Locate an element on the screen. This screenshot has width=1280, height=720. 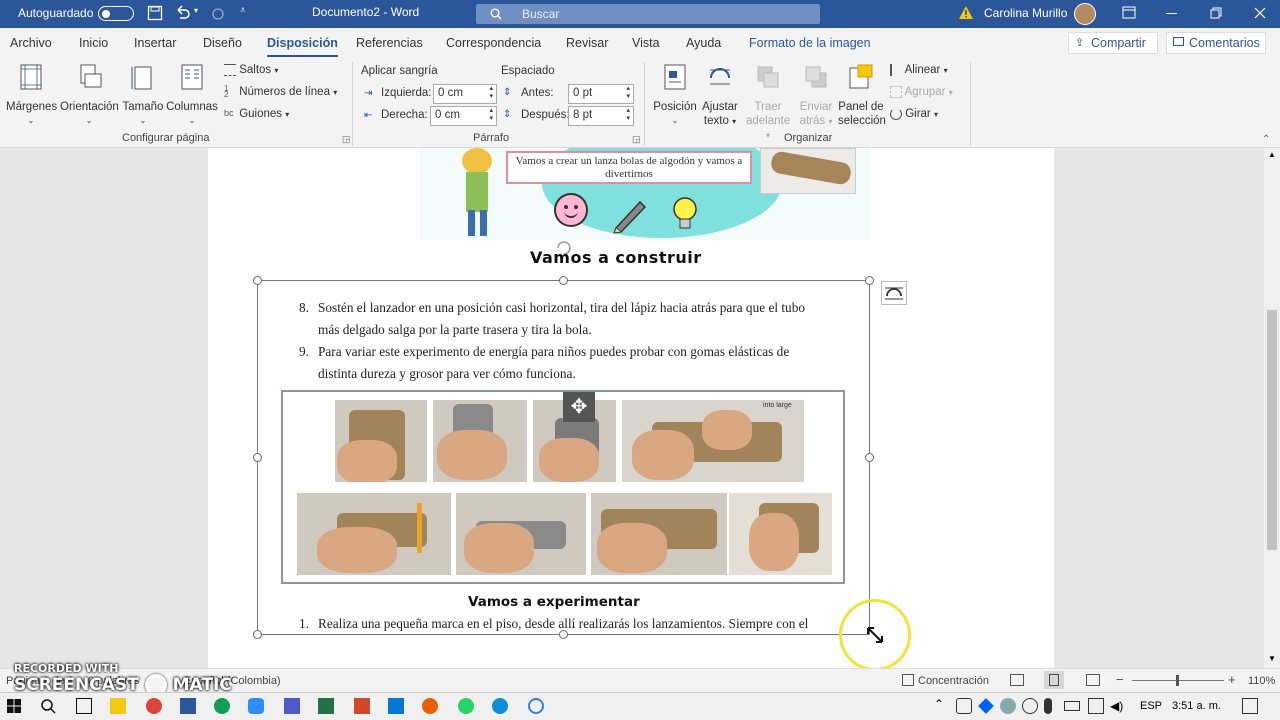
ribbon-display-options-icon is located at coordinates (1129, 12).